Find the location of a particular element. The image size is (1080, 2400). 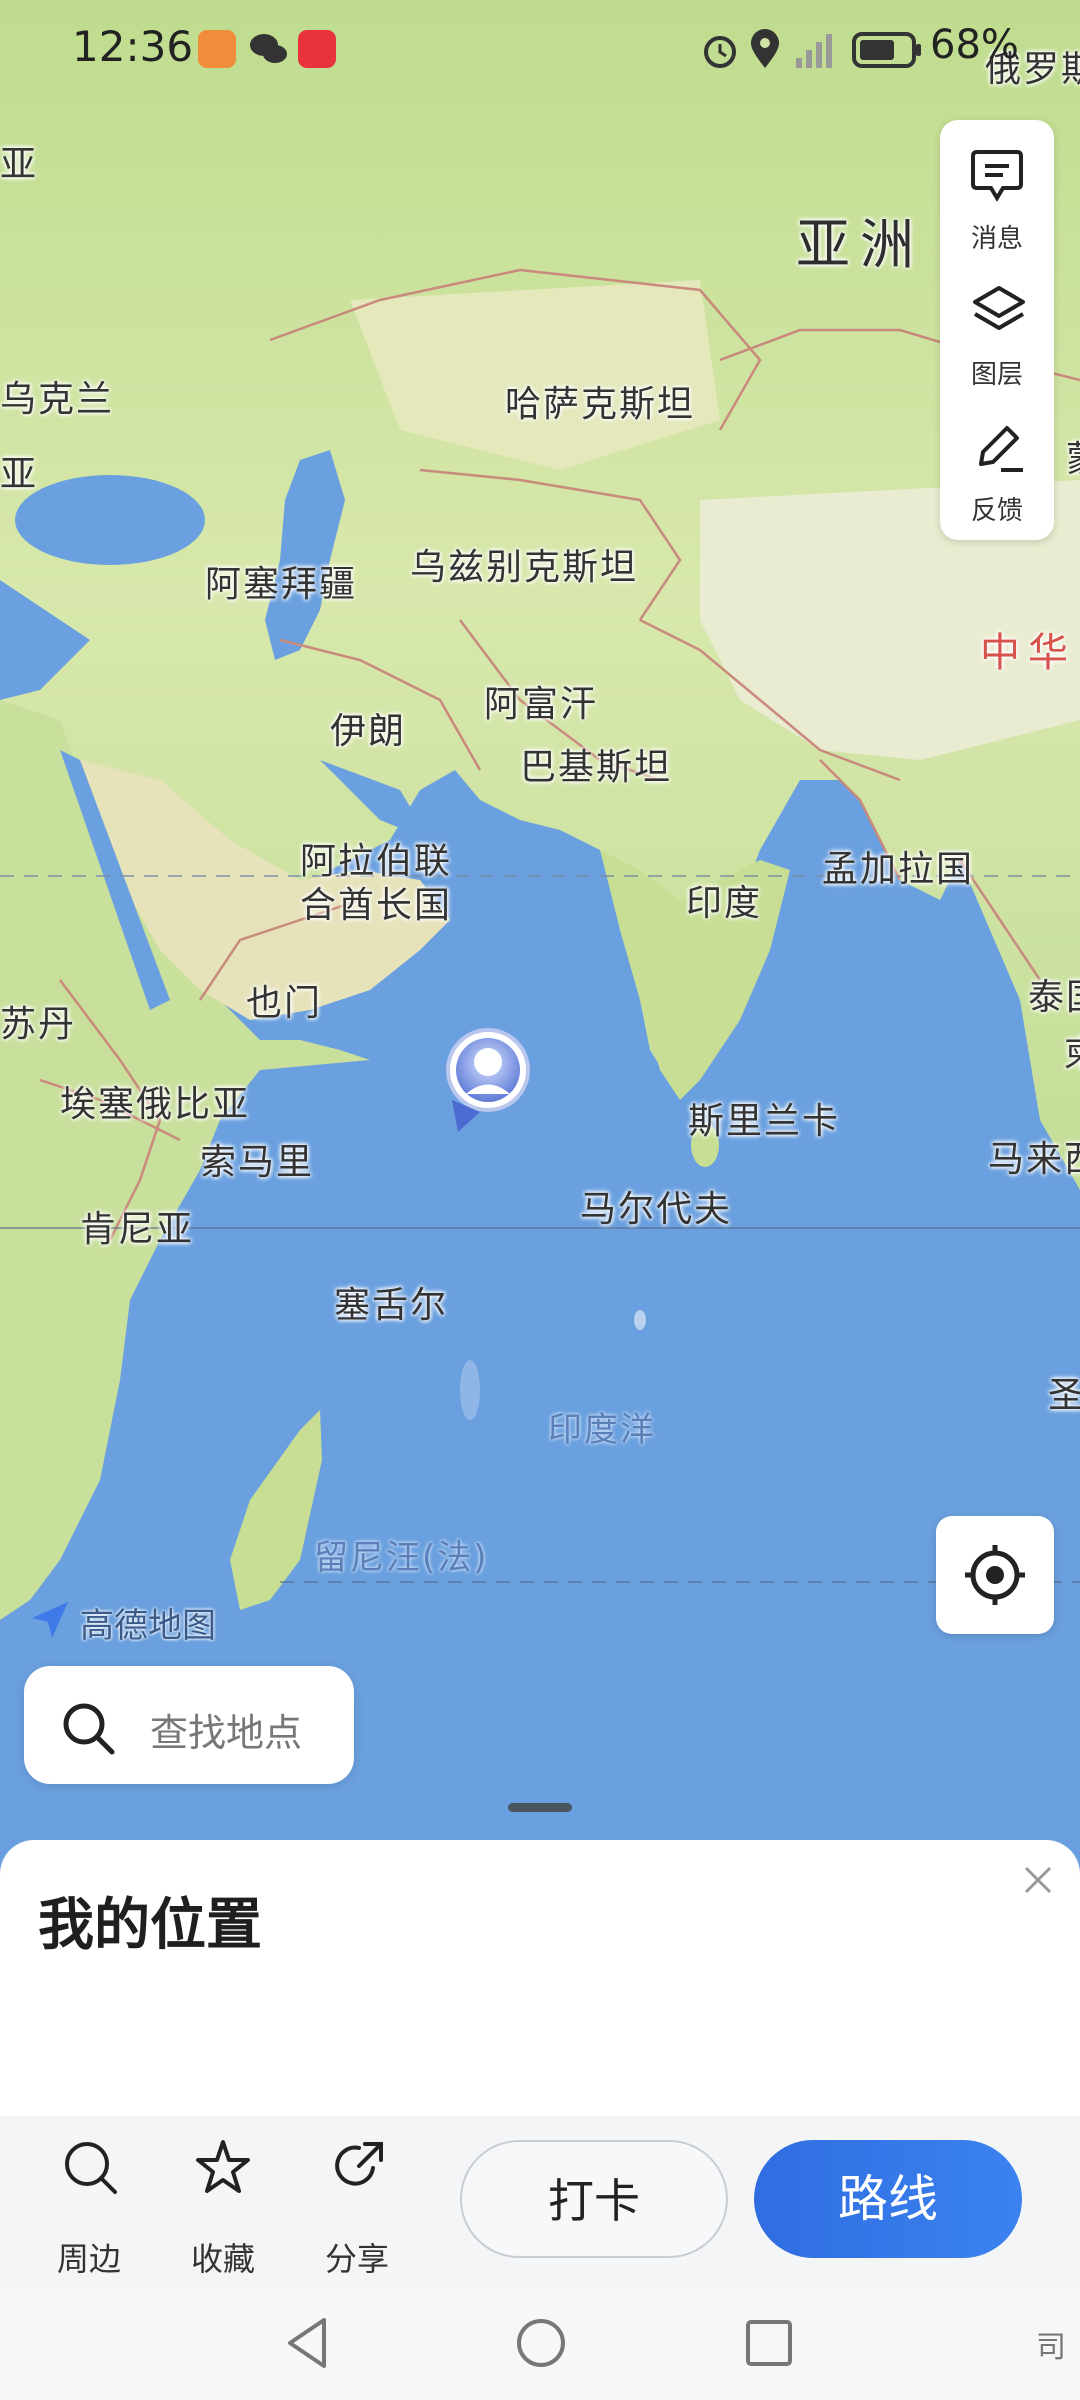

battery-icon is located at coordinates (886, 50).